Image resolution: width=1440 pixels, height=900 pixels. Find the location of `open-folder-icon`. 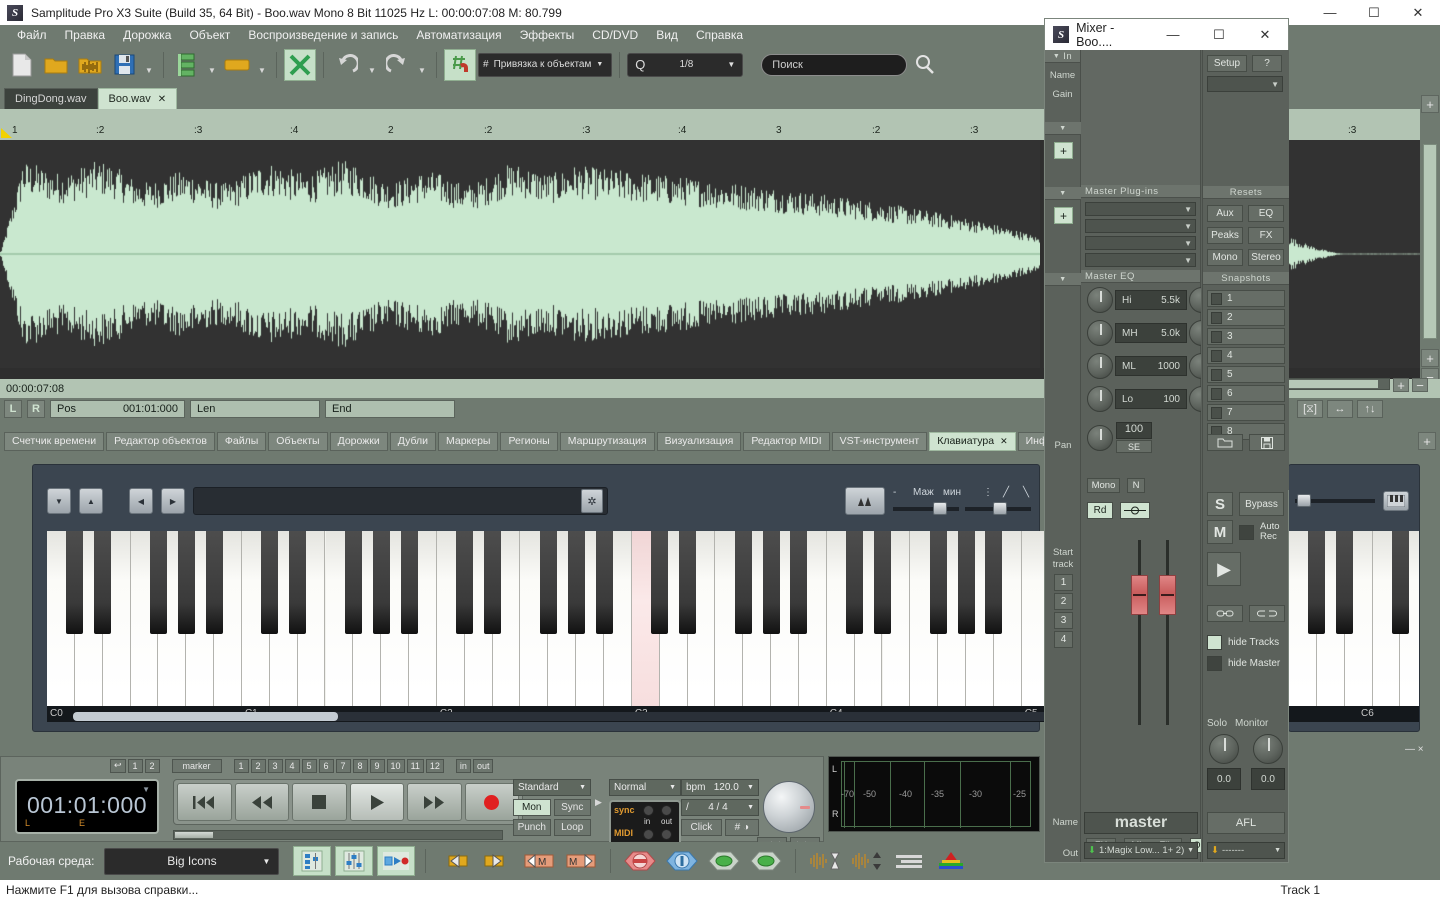

open-folder-icon is located at coordinates (56, 65).